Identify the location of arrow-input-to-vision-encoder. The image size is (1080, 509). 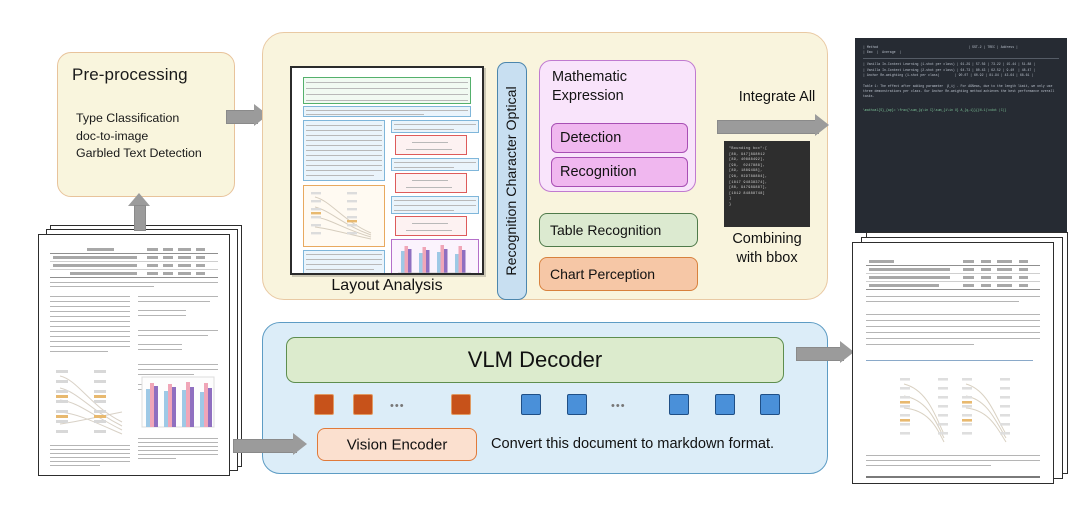
(272, 445).